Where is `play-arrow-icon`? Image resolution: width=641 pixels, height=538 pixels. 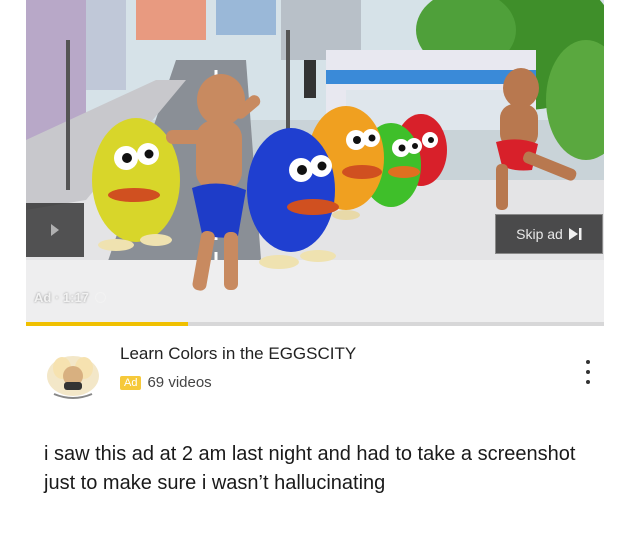
play-arrow-icon is located at coordinates (55, 230).